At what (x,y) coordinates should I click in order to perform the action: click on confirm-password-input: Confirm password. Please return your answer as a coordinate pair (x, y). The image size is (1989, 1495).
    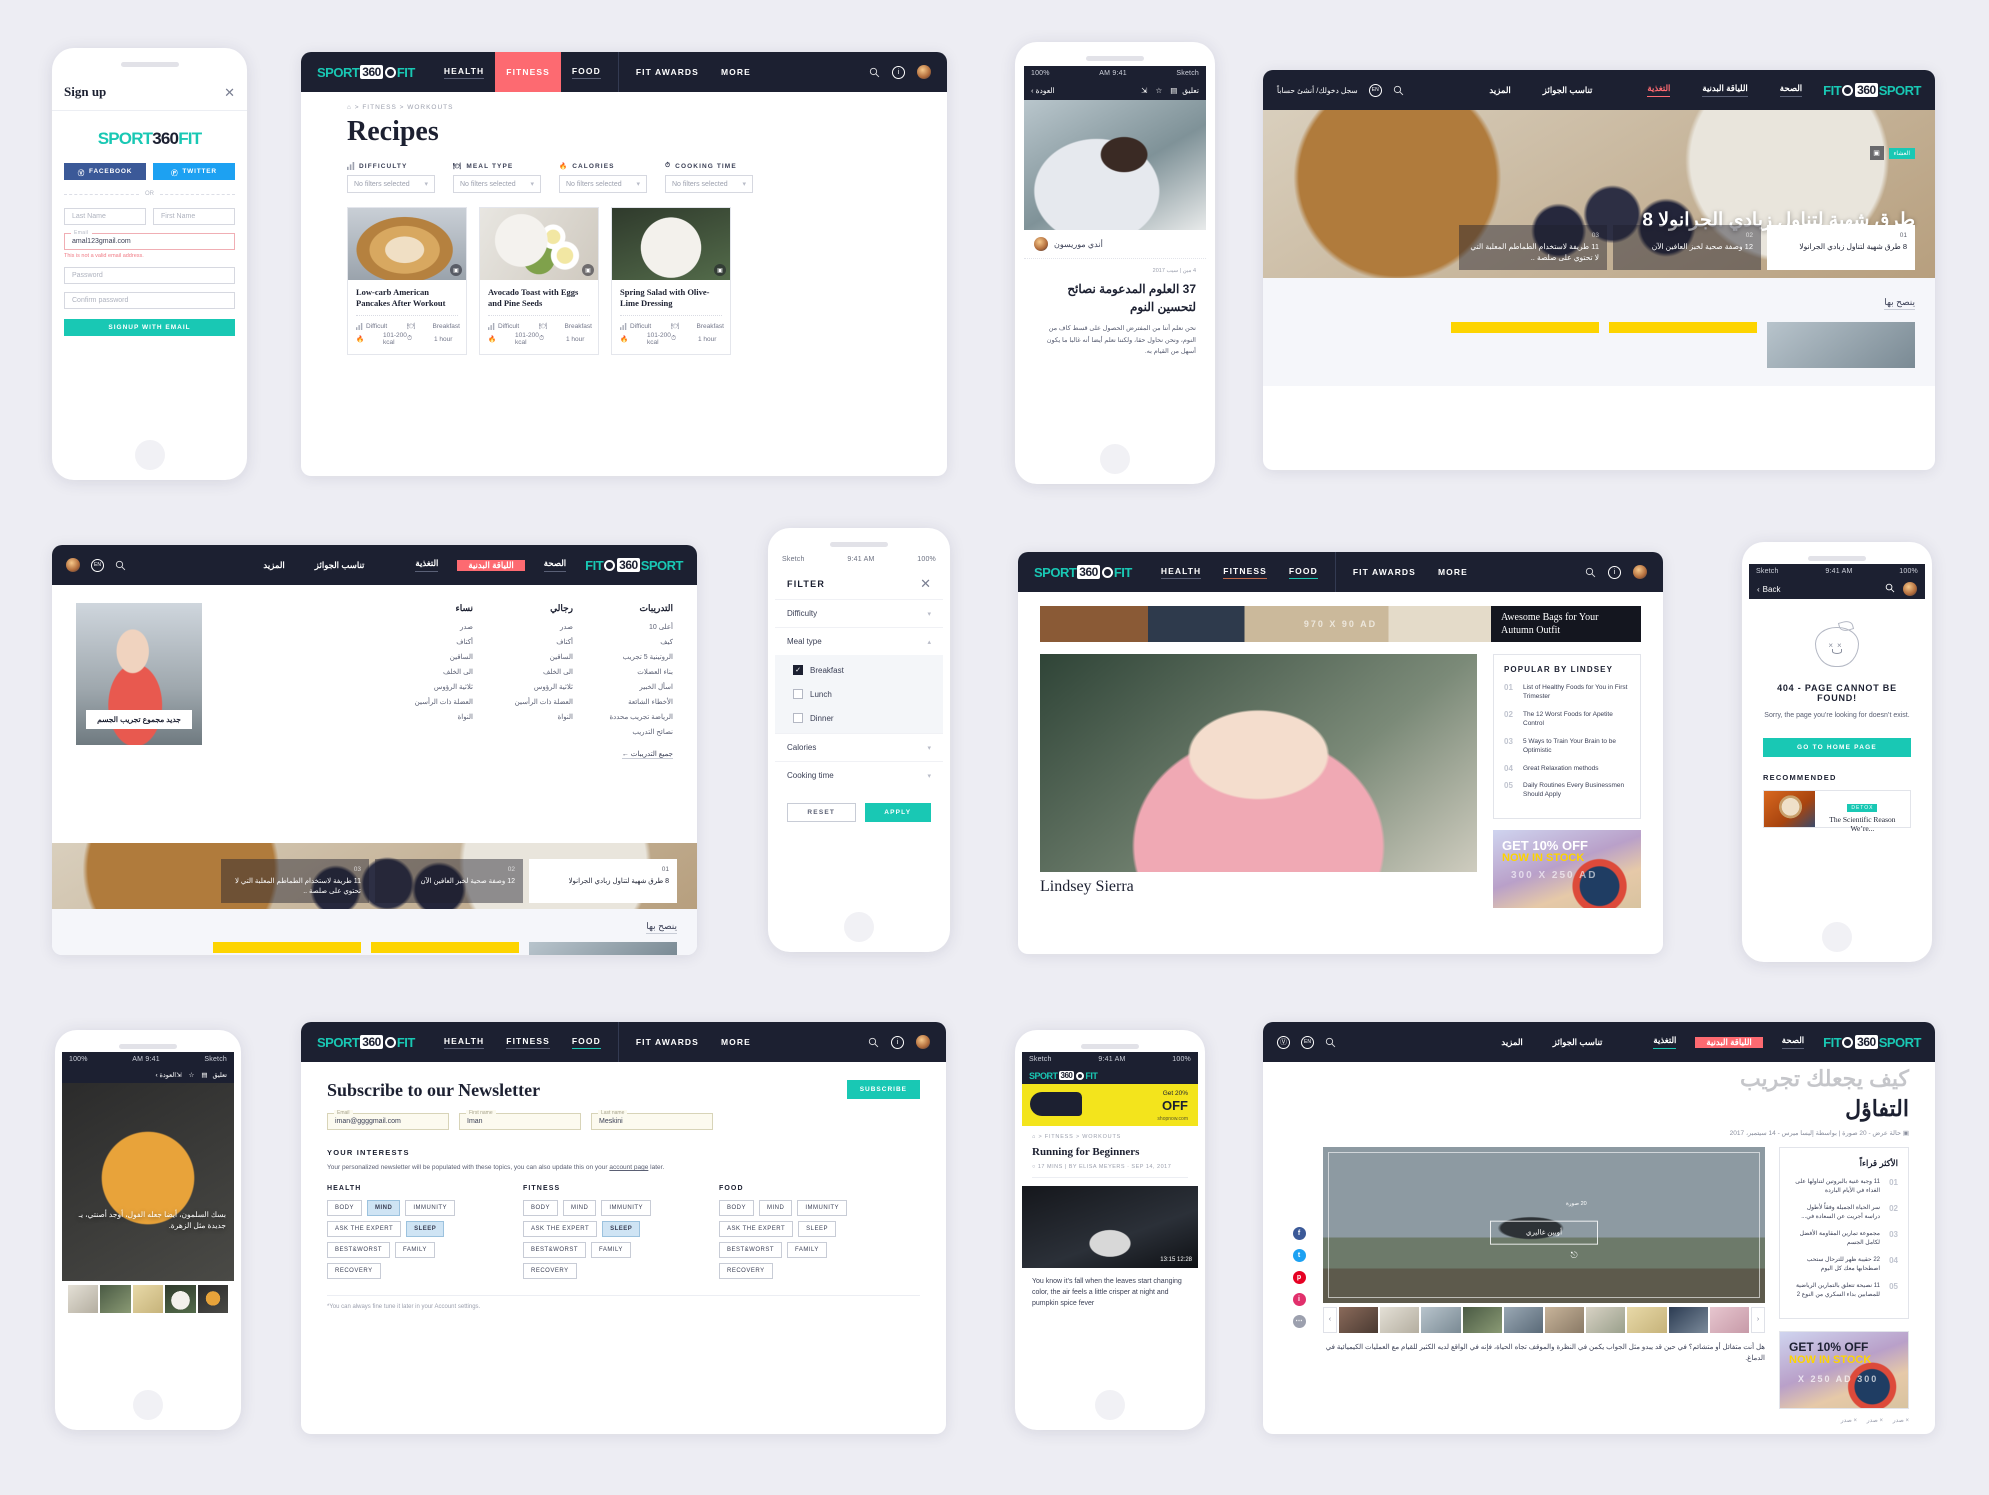
    Looking at the image, I should click on (149, 300).